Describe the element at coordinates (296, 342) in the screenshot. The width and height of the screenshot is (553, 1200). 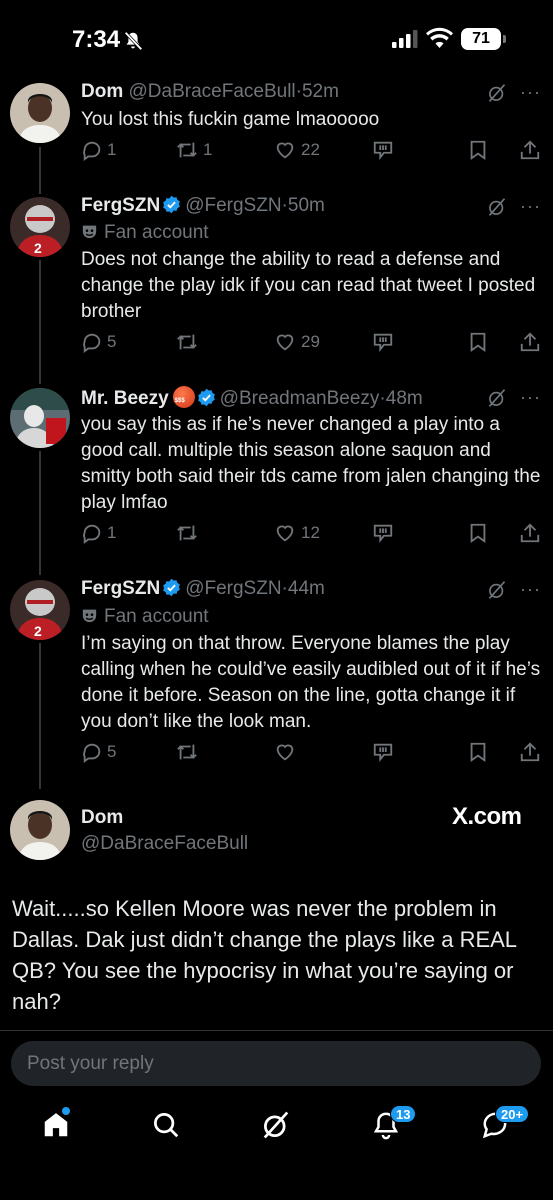
I see `like-button: 29` at that location.